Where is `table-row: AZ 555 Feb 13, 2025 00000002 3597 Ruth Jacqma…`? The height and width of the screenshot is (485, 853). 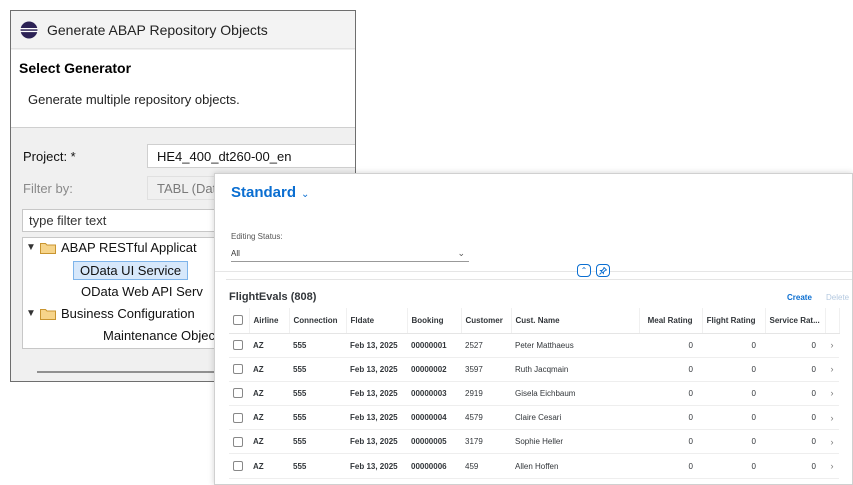 table-row: AZ 555 Feb 13, 2025 00000002 3597 Ruth Jacqma… is located at coordinates (534, 369).